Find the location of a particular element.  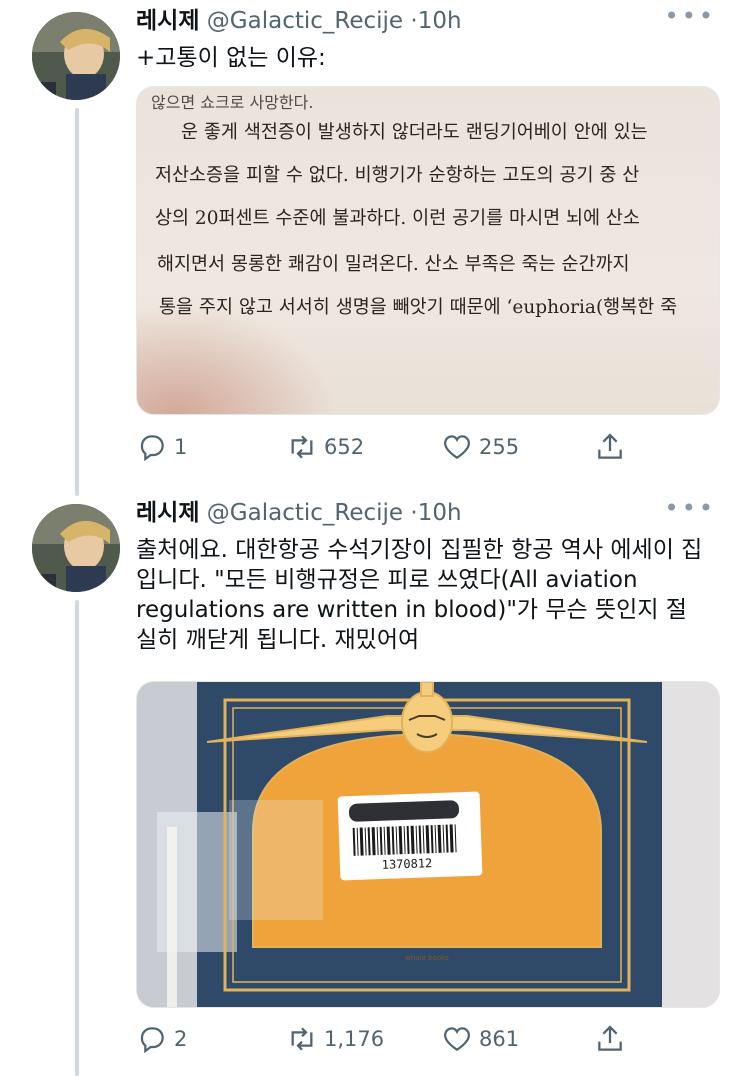

like-button: 861 is located at coordinates (480, 1039).